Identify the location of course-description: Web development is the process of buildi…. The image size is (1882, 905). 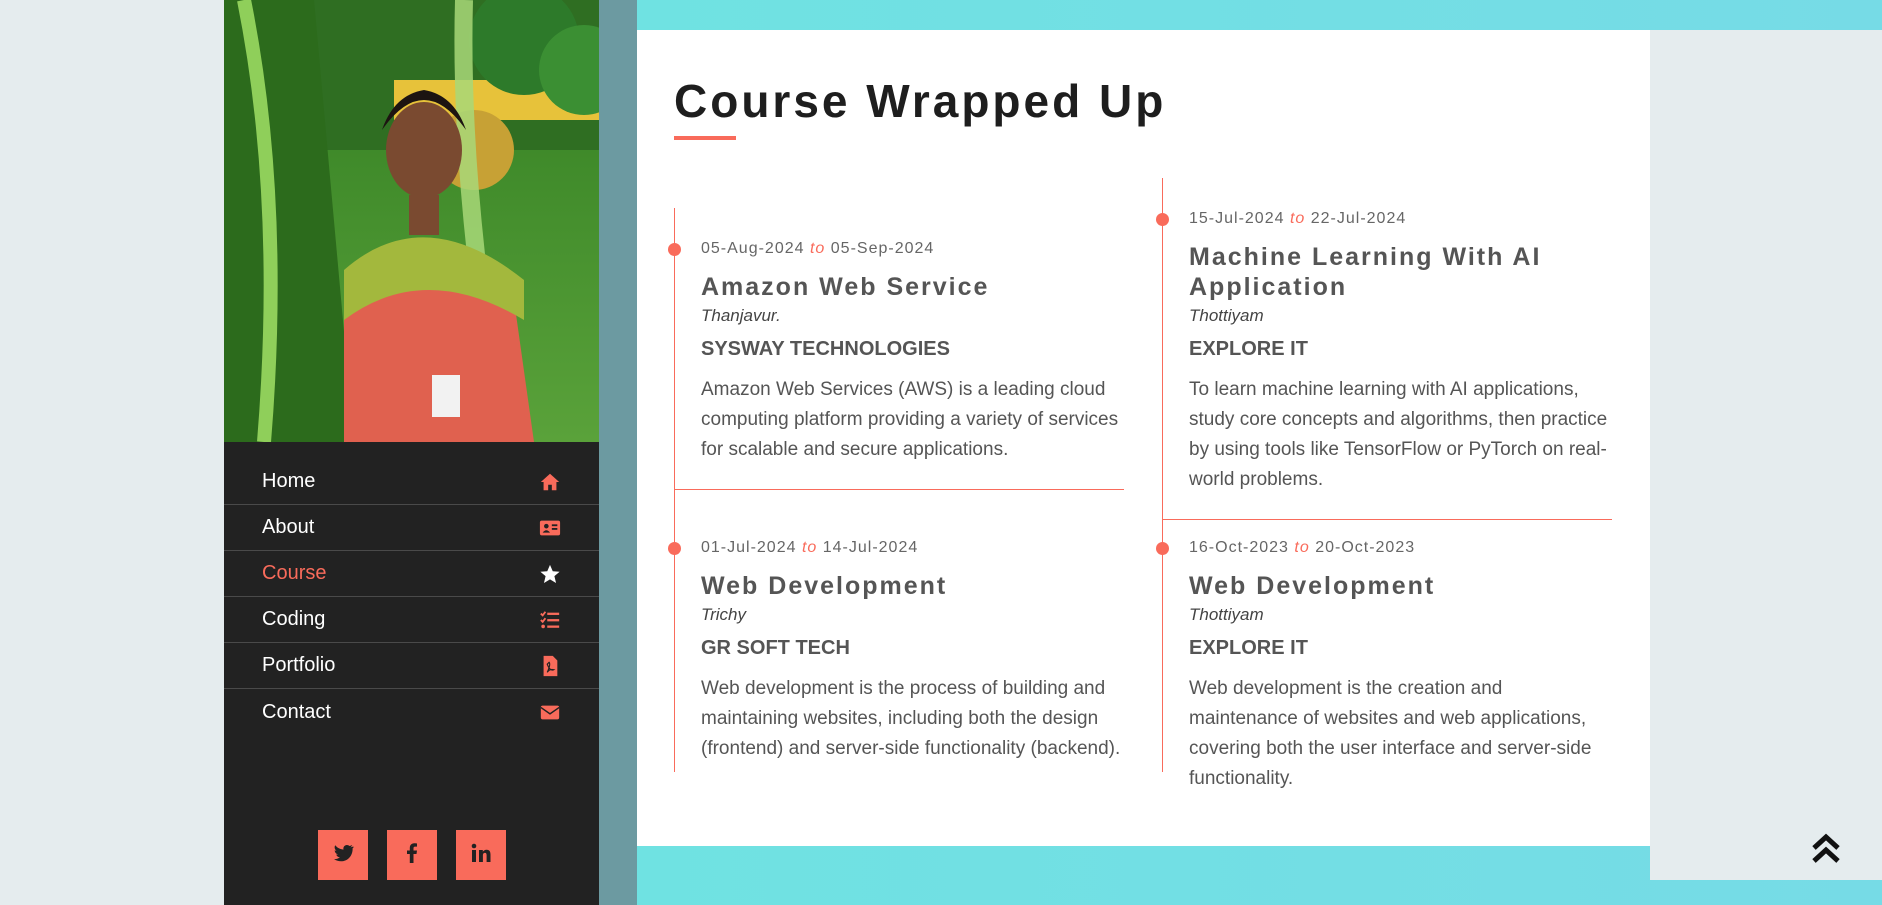
(911, 718).